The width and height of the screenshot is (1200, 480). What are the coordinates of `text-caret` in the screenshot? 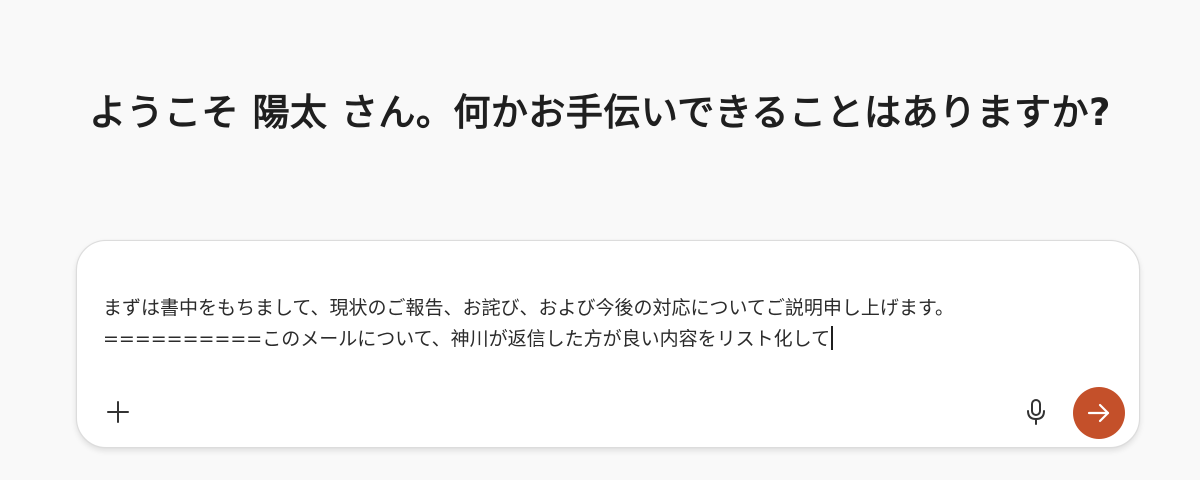 It's located at (832, 338).